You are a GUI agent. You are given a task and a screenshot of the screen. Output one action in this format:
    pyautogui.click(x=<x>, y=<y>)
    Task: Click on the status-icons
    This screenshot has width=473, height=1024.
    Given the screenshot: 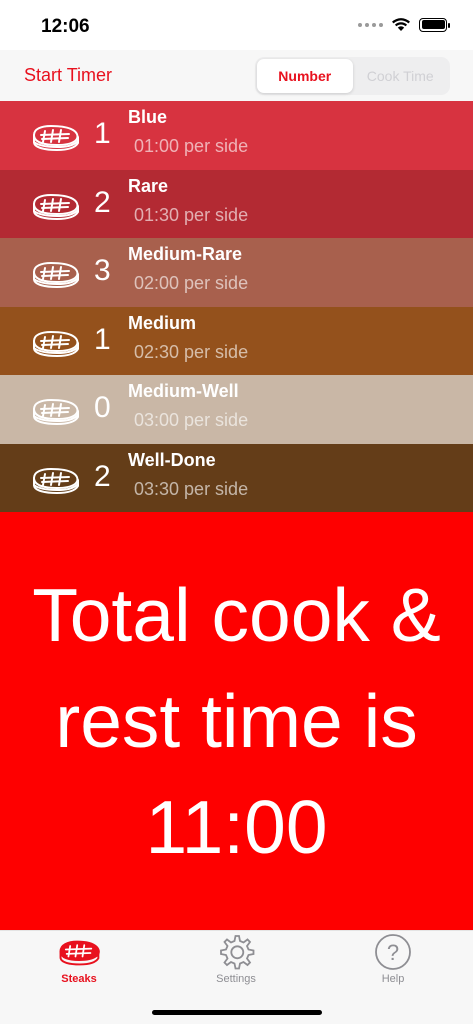 What is the action you would take?
    pyautogui.click(x=404, y=24)
    